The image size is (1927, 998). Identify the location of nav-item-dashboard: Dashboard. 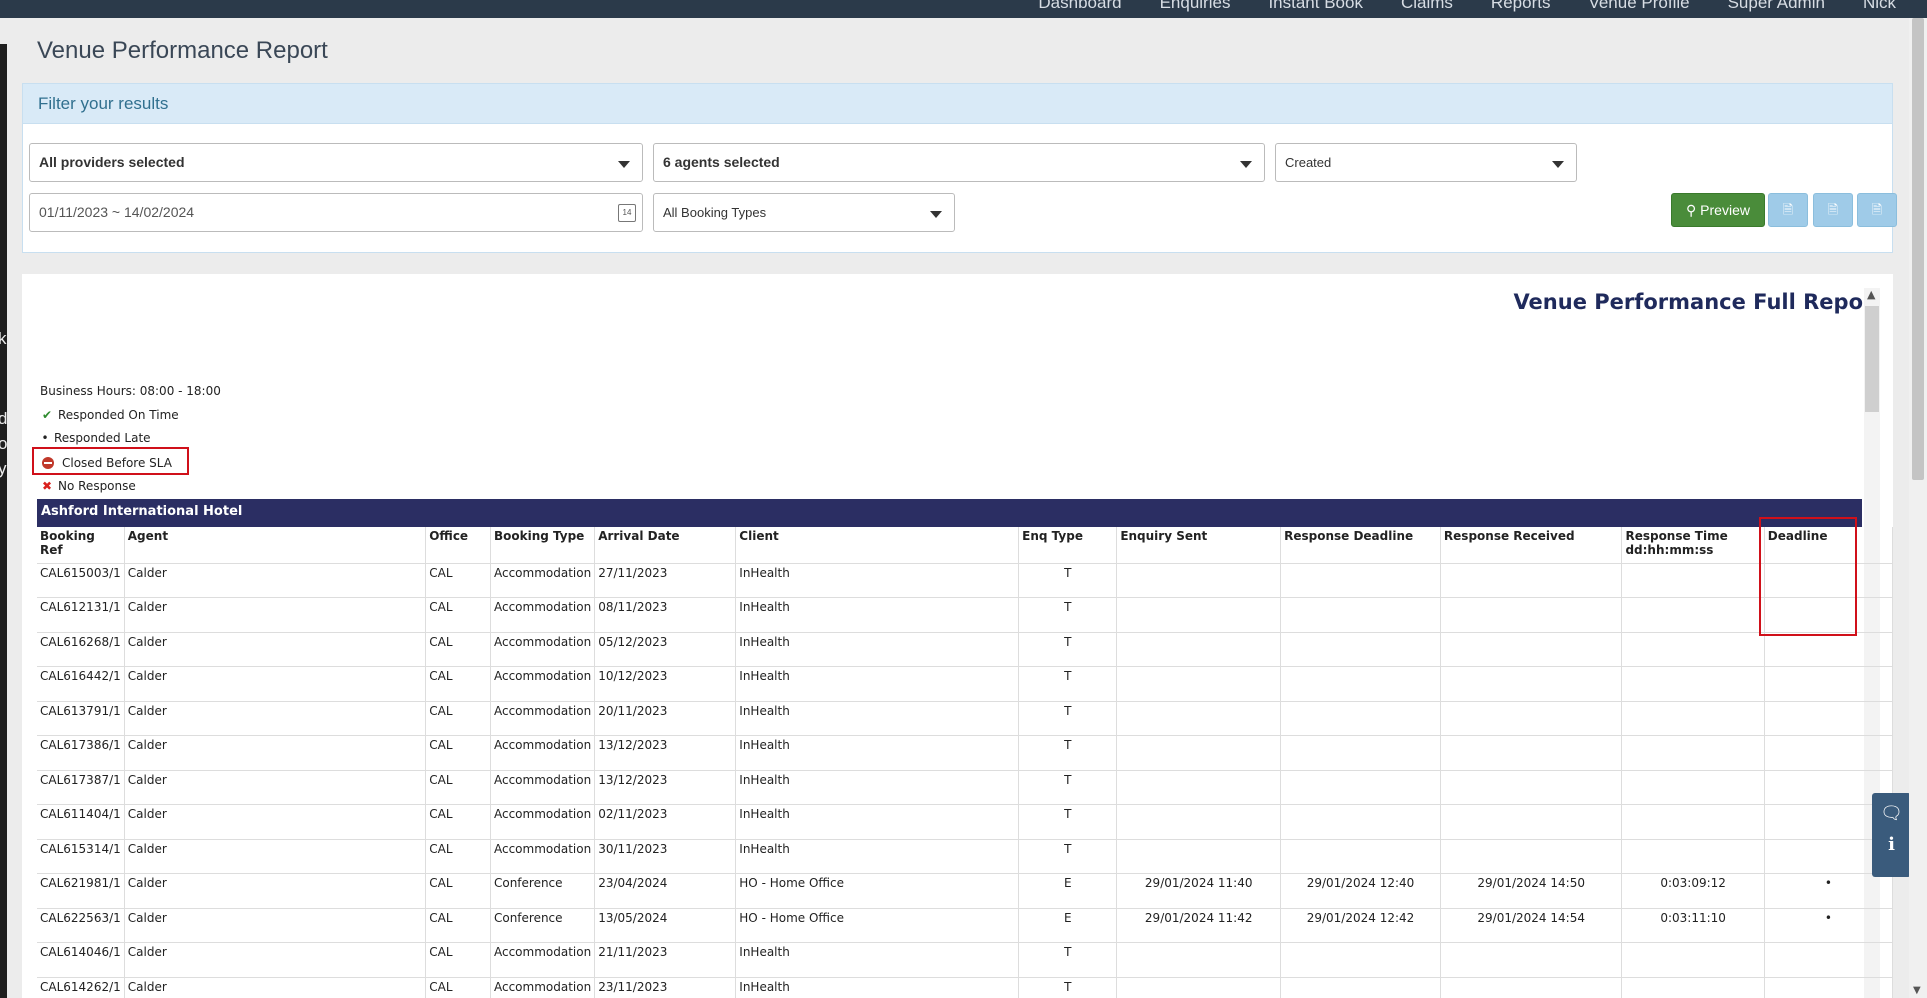
(1079, 6).